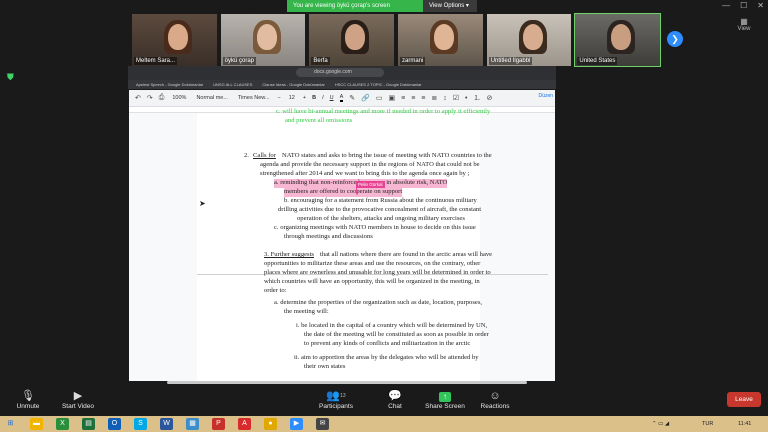  I want to click on skype-icon: S, so click(140, 424).